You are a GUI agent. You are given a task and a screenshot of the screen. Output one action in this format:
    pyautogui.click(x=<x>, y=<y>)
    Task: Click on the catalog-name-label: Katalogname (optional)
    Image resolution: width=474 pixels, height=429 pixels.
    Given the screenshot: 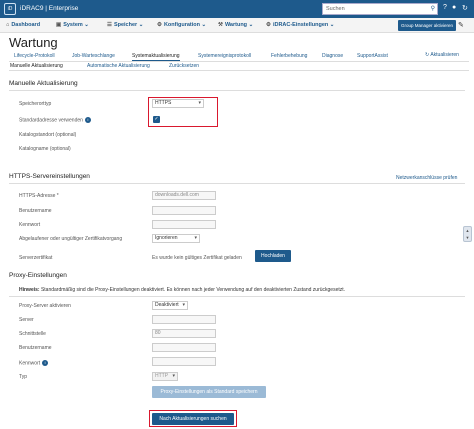 What is the action you would take?
    pyautogui.click(x=45, y=149)
    